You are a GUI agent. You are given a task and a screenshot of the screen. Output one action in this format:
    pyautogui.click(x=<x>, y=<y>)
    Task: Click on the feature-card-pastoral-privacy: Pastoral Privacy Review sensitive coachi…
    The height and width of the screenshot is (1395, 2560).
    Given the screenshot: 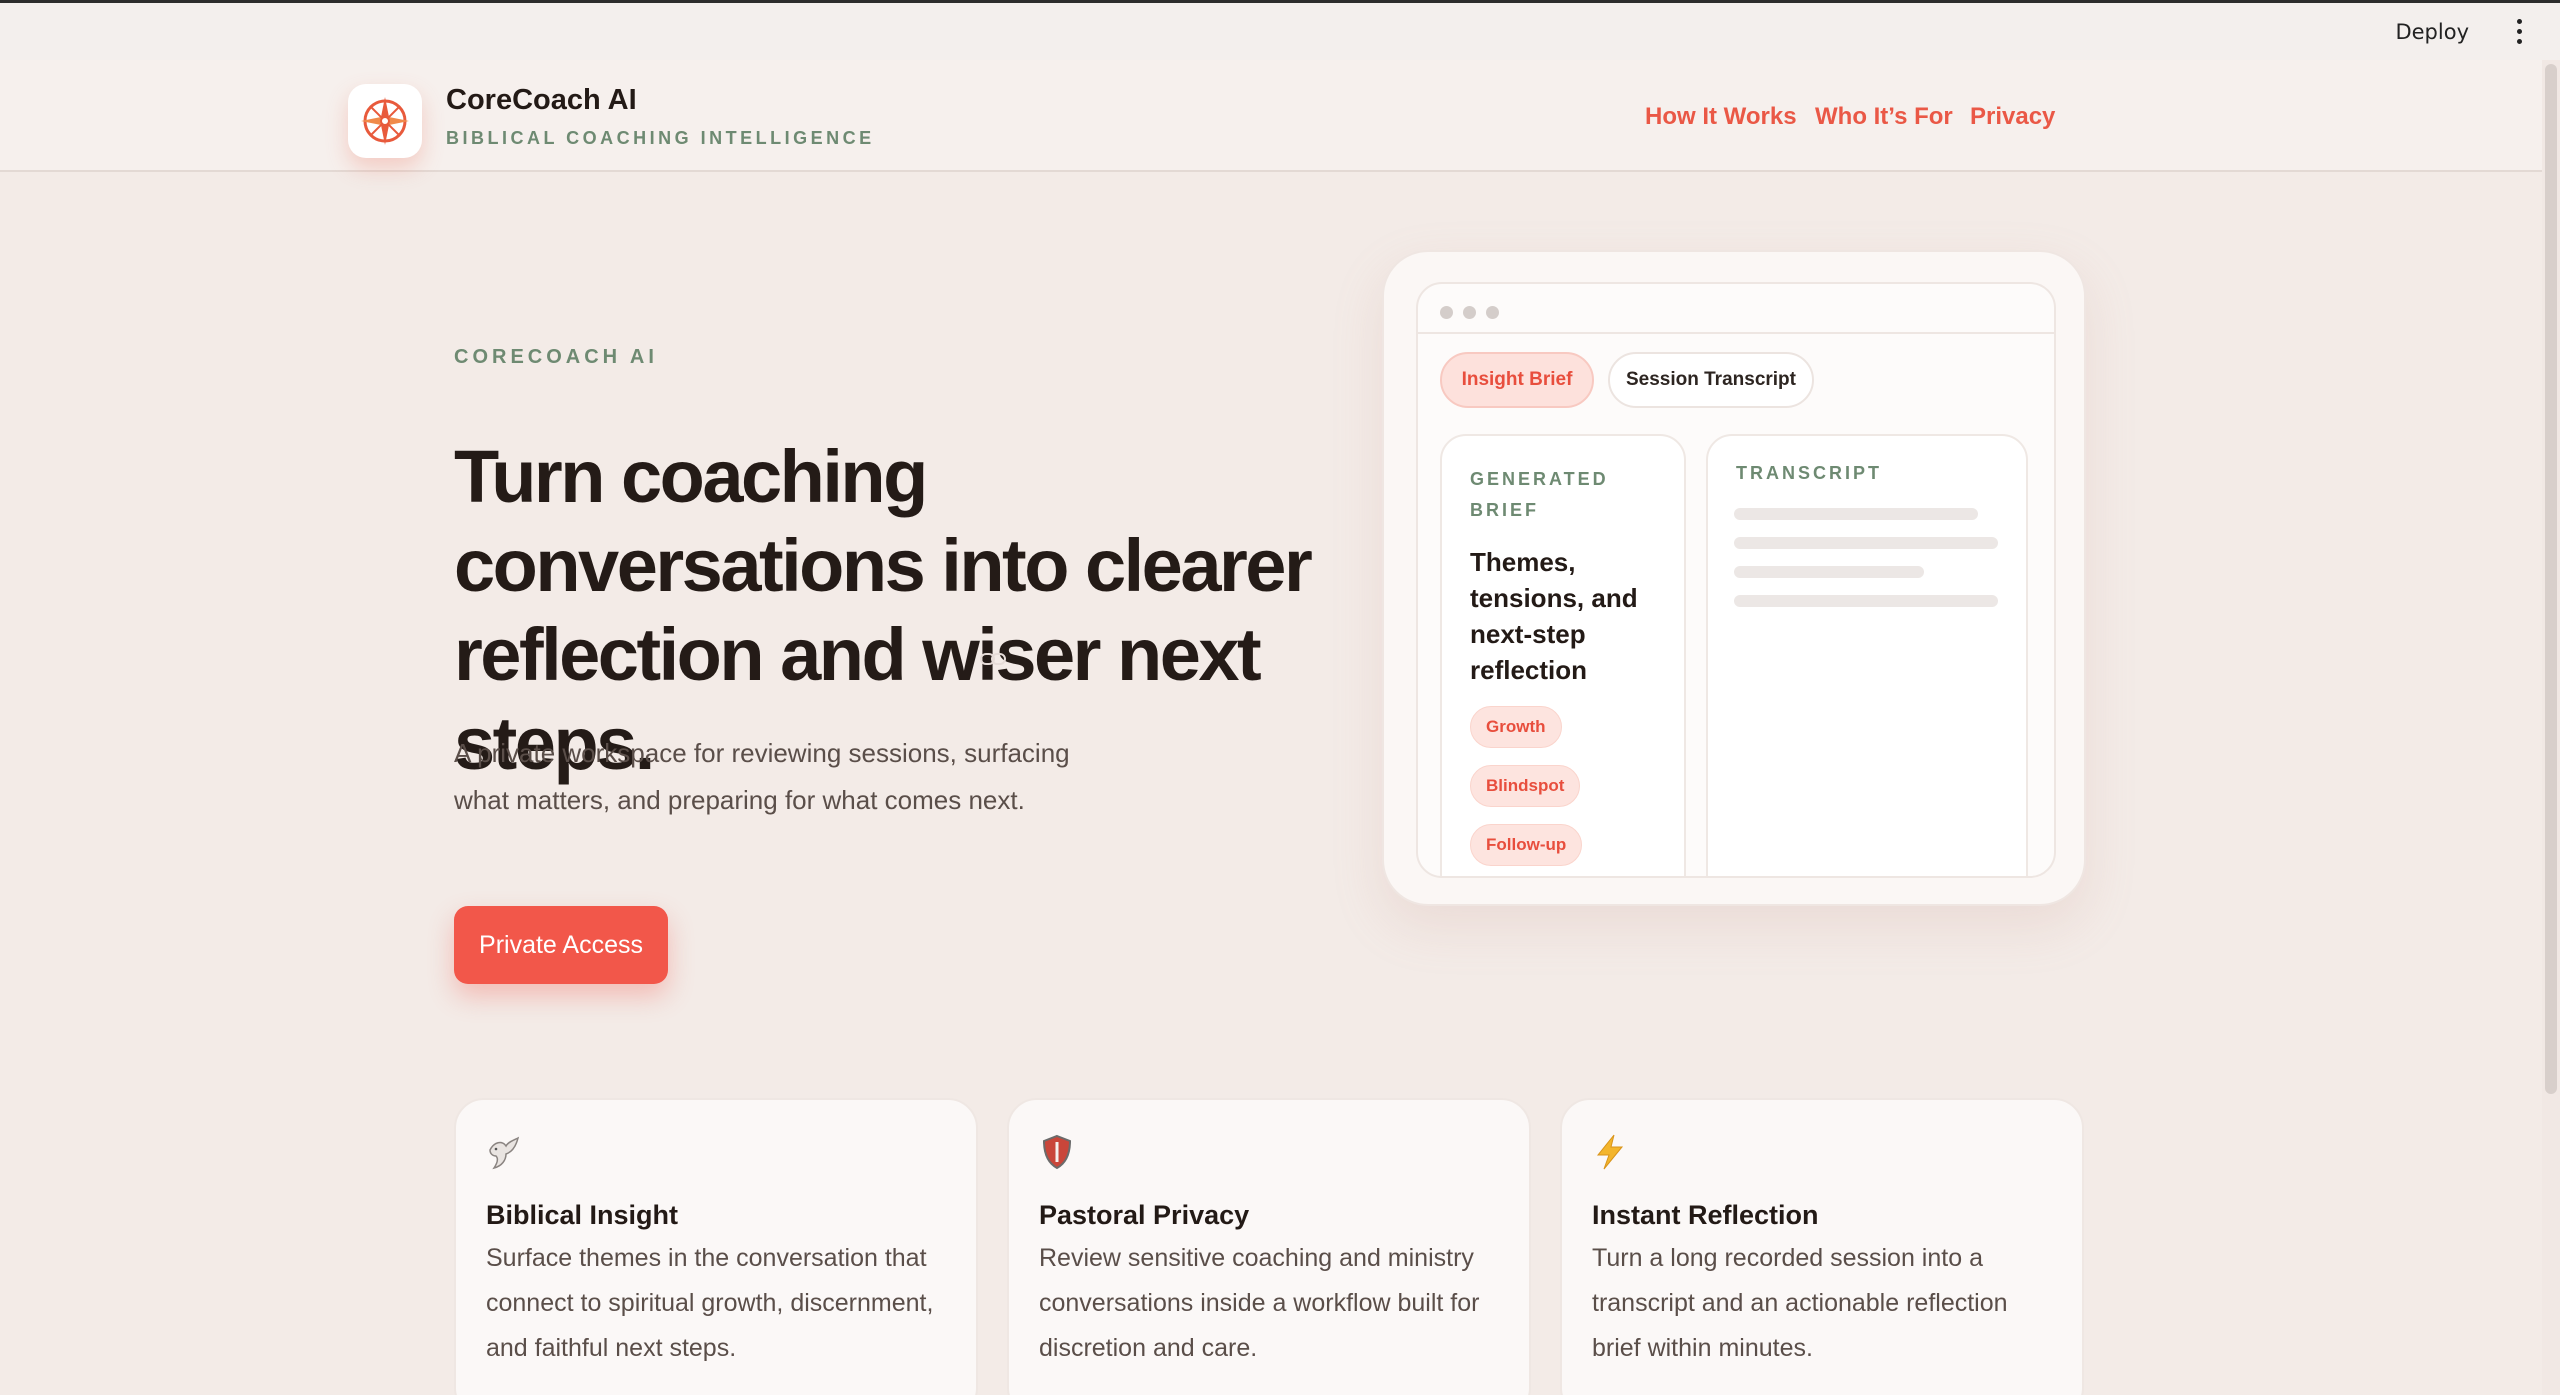 What is the action you would take?
    pyautogui.click(x=1269, y=1246)
    